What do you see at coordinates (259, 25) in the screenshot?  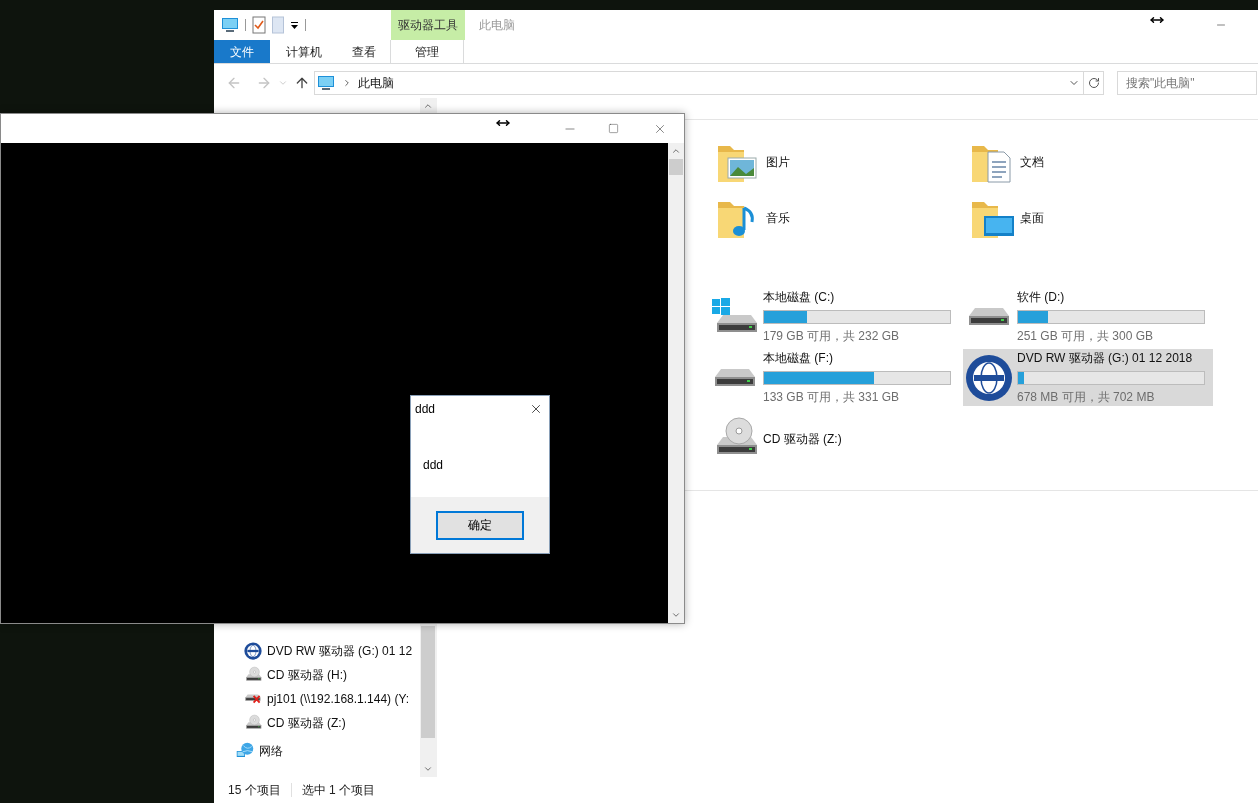 I see `properties-icon` at bounding box center [259, 25].